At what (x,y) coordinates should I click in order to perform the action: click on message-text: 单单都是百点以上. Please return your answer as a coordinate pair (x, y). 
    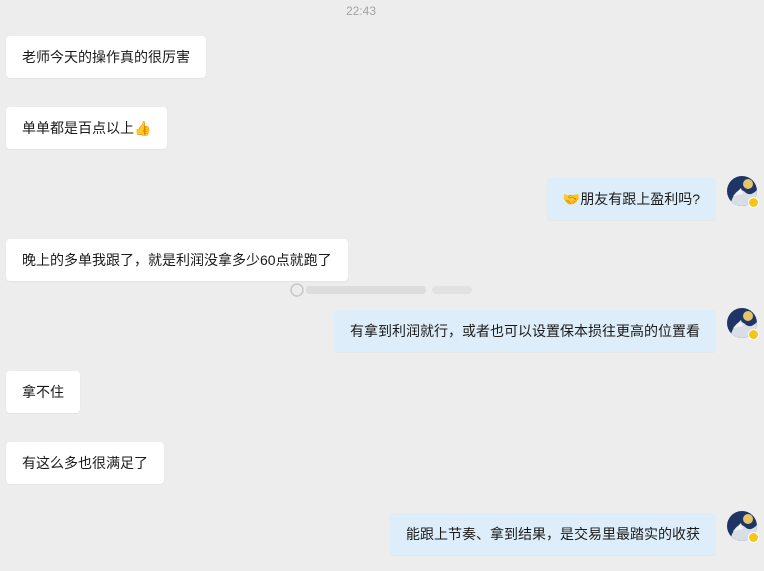
    Looking at the image, I should click on (78, 128).